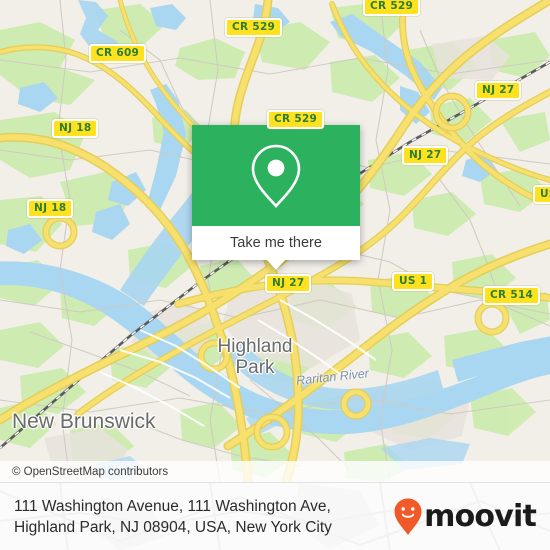  I want to click on moovit-smiley-pin-icon, so click(408, 516).